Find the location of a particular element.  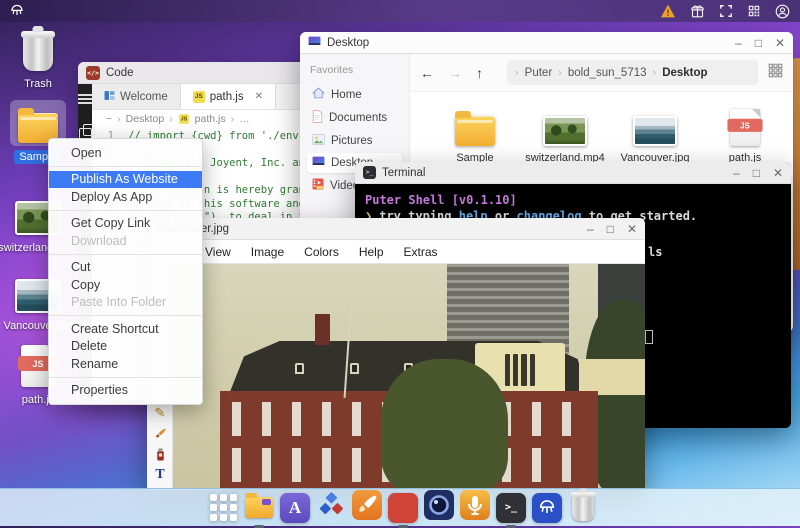

tab-welcome: Welcome is located at coordinates (136, 96).